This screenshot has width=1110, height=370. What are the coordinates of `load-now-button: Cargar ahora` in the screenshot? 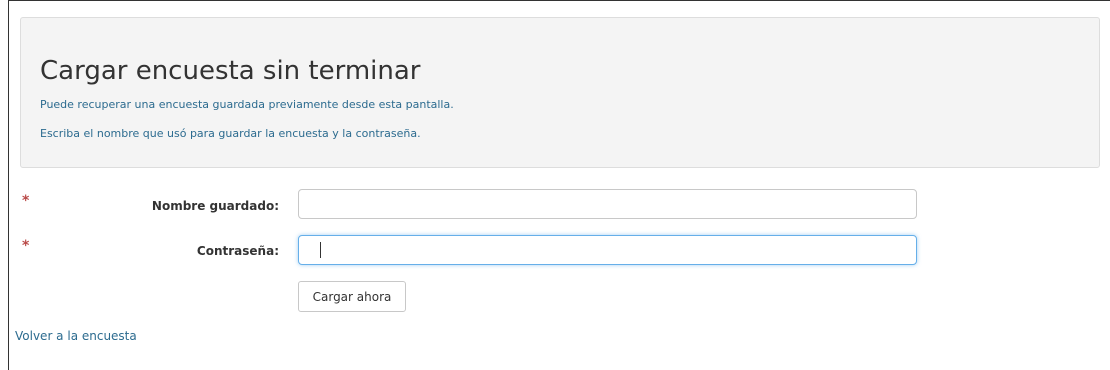 It's located at (352, 296).